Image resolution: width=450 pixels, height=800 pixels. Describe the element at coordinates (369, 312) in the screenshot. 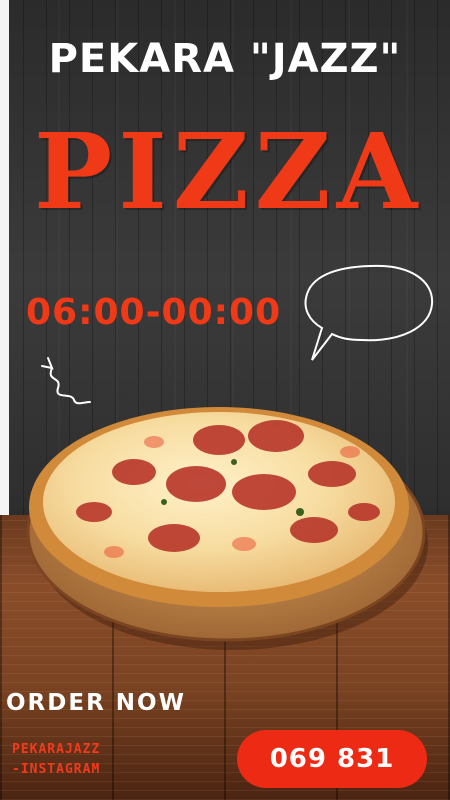

I see `speech-bubble-icon` at that location.